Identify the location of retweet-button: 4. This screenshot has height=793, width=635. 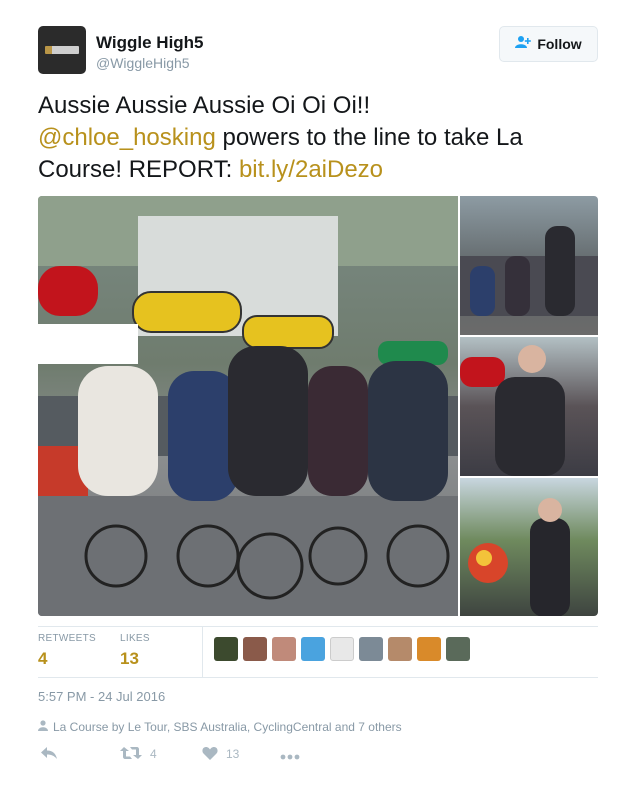
(138, 754).